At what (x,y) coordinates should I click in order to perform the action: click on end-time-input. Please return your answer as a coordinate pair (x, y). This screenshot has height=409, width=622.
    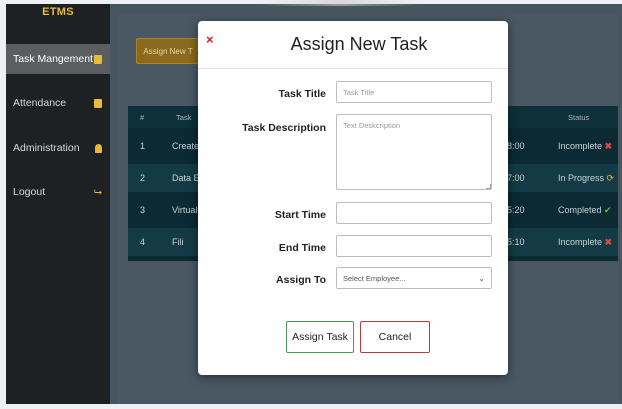
    Looking at the image, I should click on (414, 246).